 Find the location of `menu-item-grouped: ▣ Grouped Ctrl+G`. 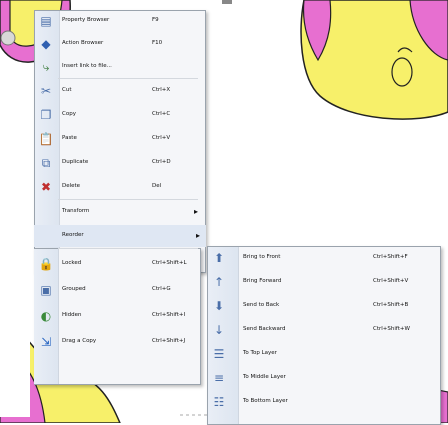

menu-item-grouped: ▣ Grouped Ctrl+G is located at coordinates (119, 290).